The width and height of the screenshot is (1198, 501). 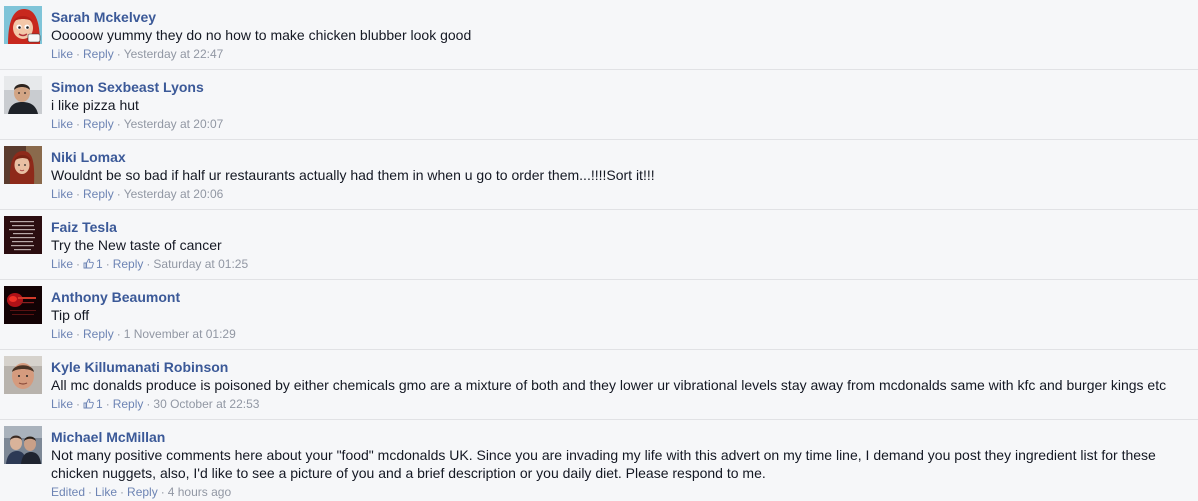 What do you see at coordinates (621, 87) in the screenshot?
I see `comment-author: Simon Sexbeast Lyons` at bounding box center [621, 87].